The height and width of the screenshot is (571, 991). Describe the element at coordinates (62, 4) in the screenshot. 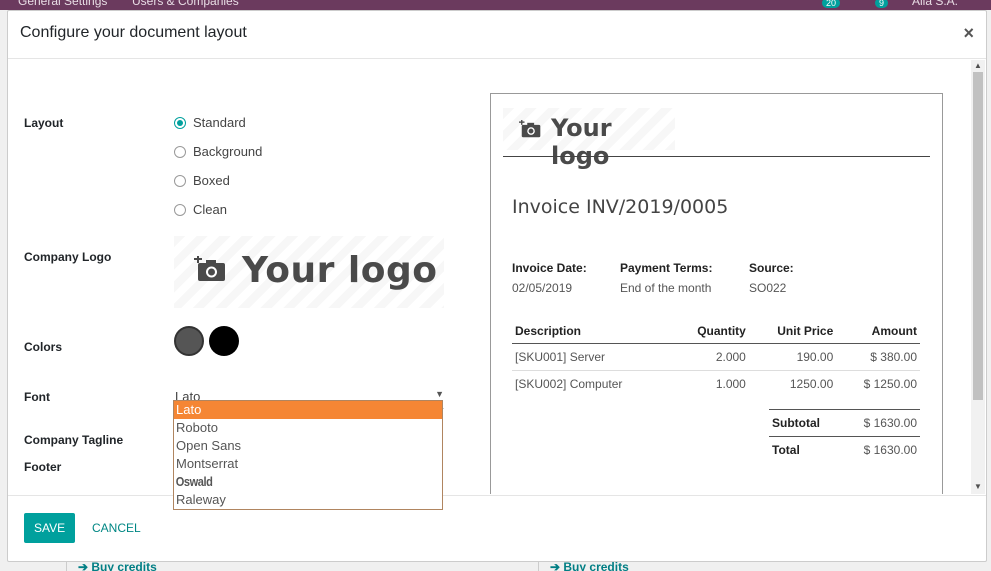

I see `nav-general-settings: General Settings` at that location.